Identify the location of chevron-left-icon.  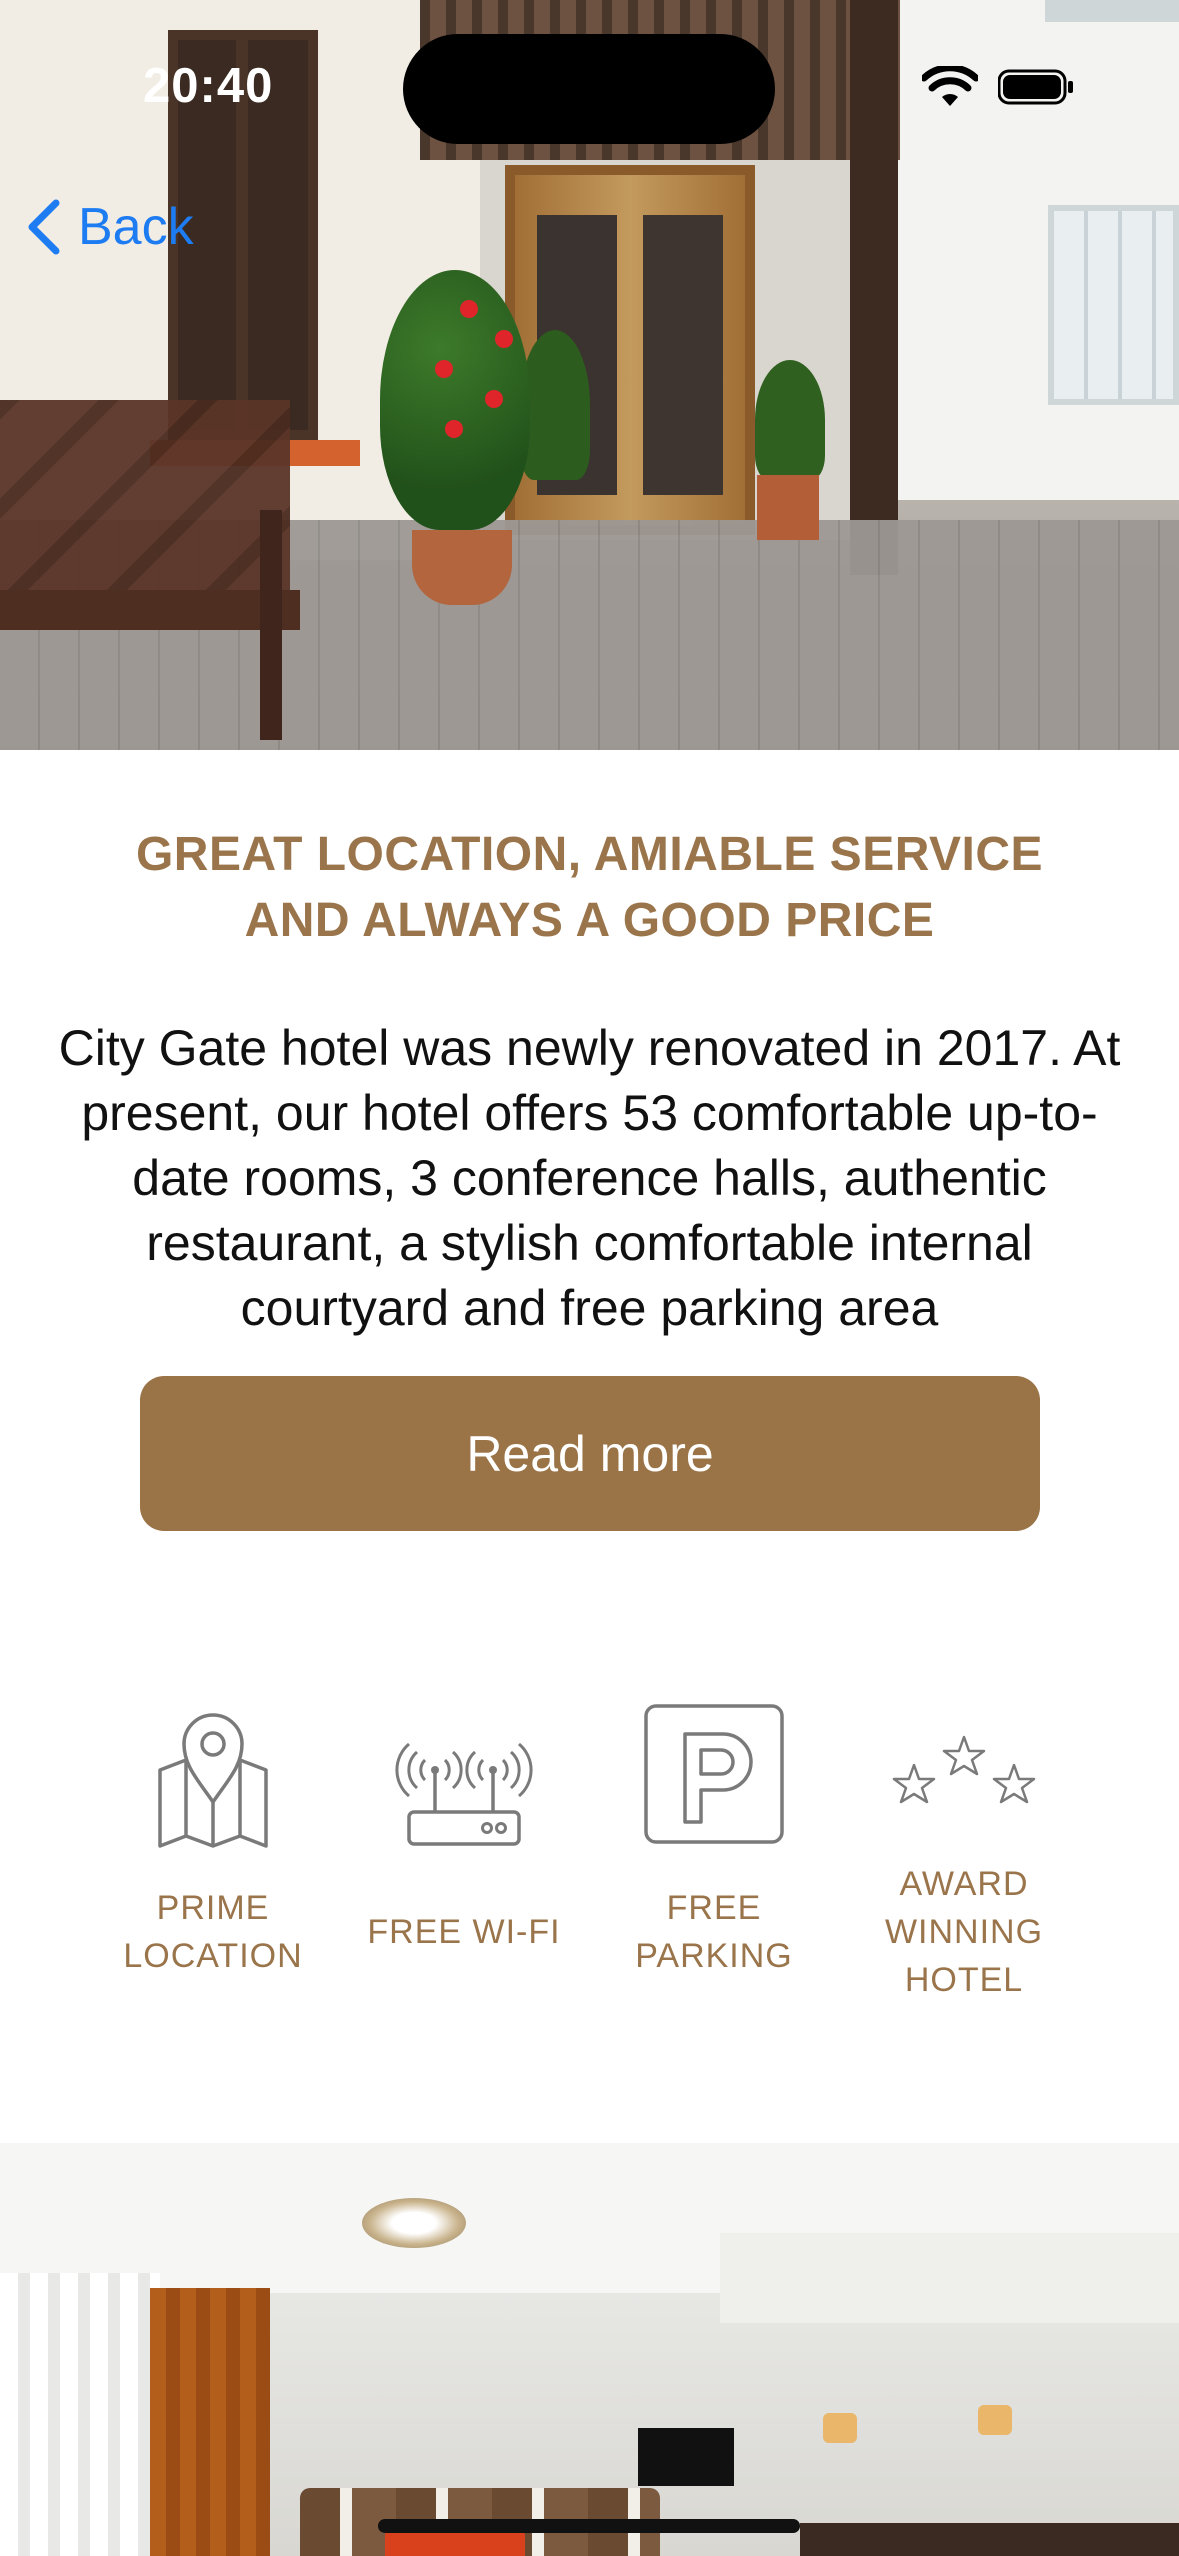
(44, 227).